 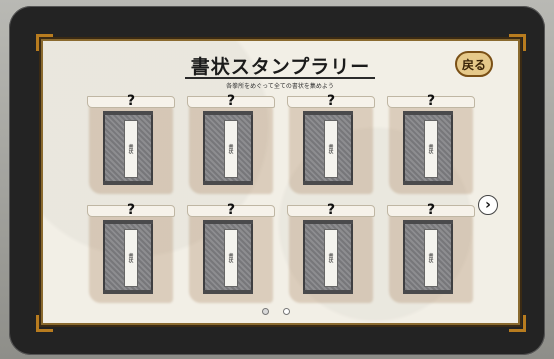 What do you see at coordinates (474, 64) in the screenshot?
I see `back-button: 戻る` at bounding box center [474, 64].